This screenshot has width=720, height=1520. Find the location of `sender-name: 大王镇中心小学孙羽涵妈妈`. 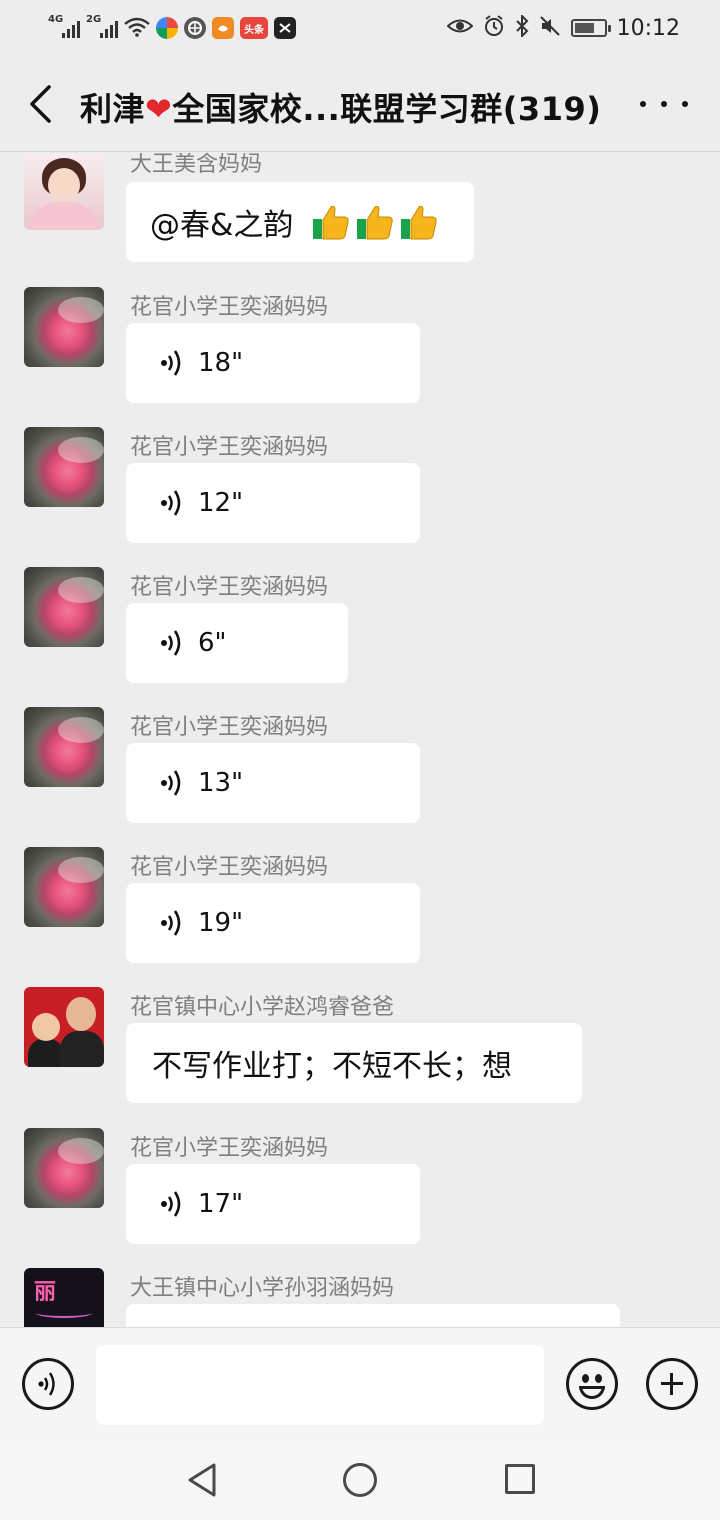

sender-name: 大王镇中心小学孙羽涵妈妈 is located at coordinates (262, 1288).